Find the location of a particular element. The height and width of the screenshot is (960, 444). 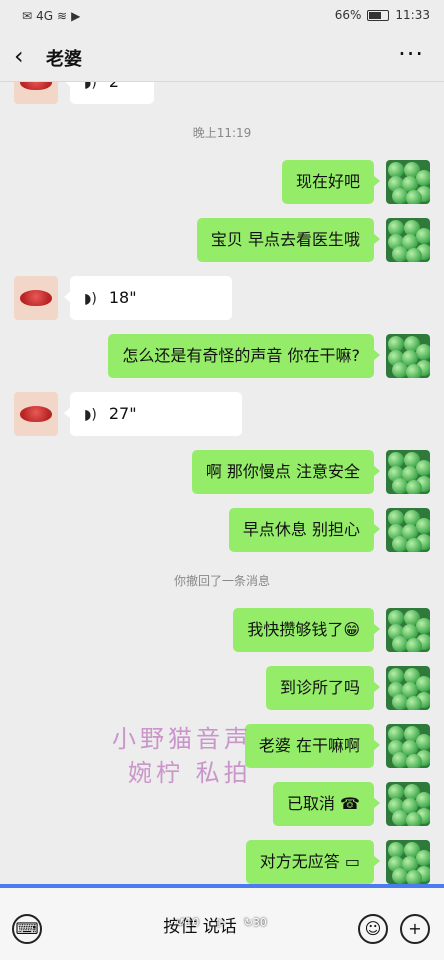

battery-icon is located at coordinates (378, 15).